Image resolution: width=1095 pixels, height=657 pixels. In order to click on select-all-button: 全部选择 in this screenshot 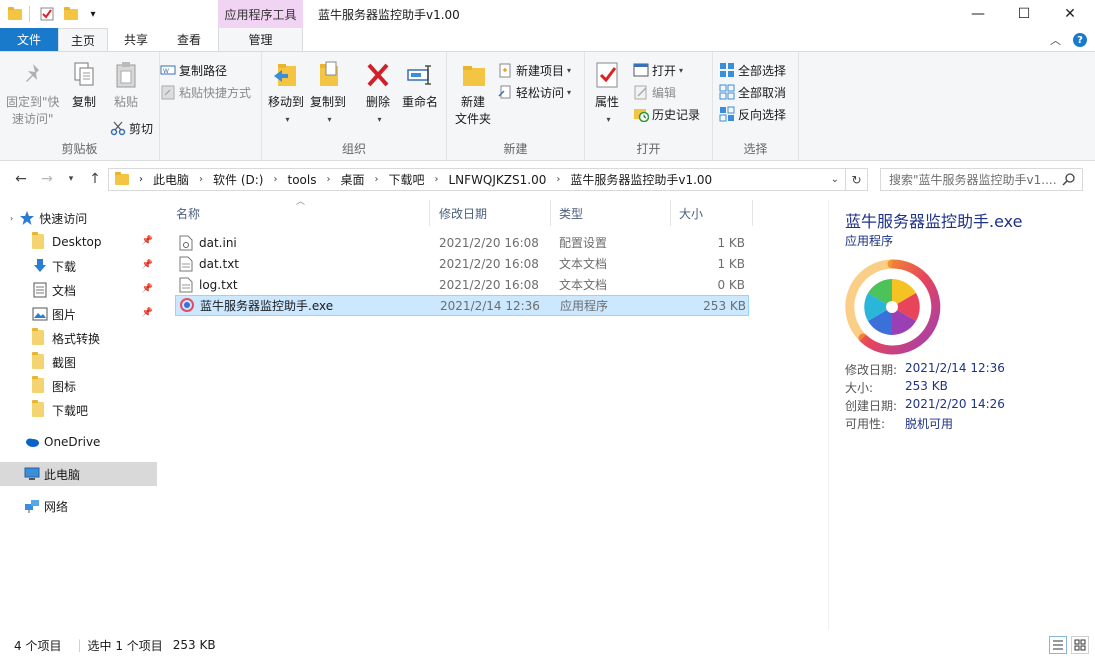, I will do `click(752, 70)`.